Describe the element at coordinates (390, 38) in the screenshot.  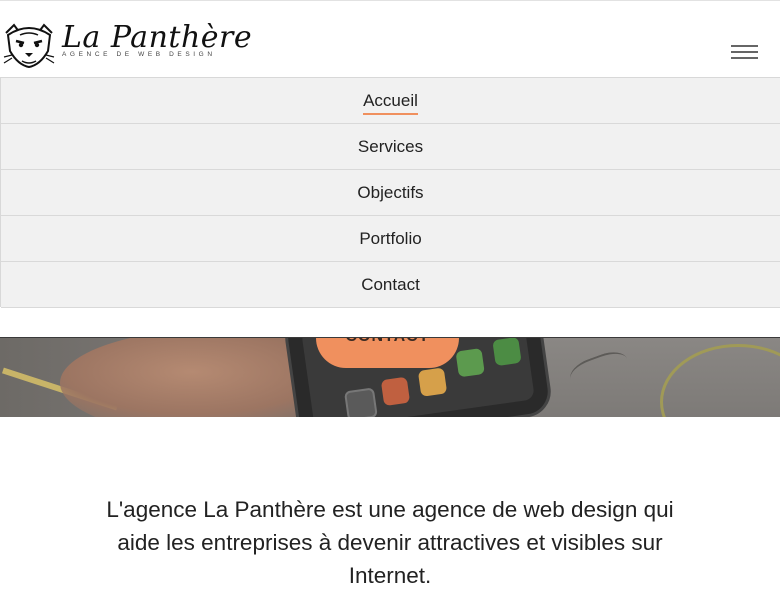
I see `site-header: La Panthère AGENCE DE WEB DESIGN` at that location.